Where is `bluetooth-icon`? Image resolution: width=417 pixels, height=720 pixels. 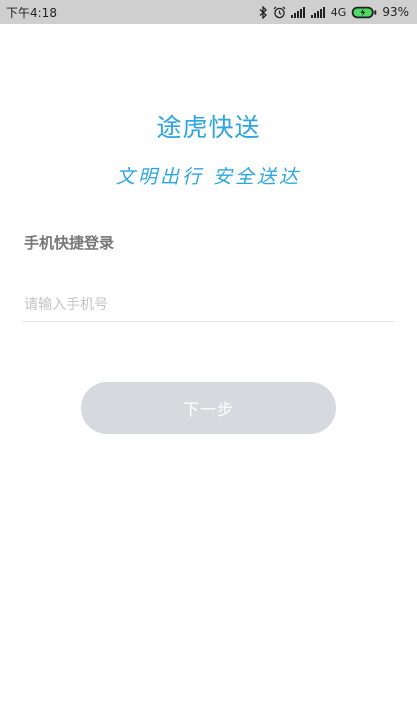
bluetooth-icon is located at coordinates (263, 12).